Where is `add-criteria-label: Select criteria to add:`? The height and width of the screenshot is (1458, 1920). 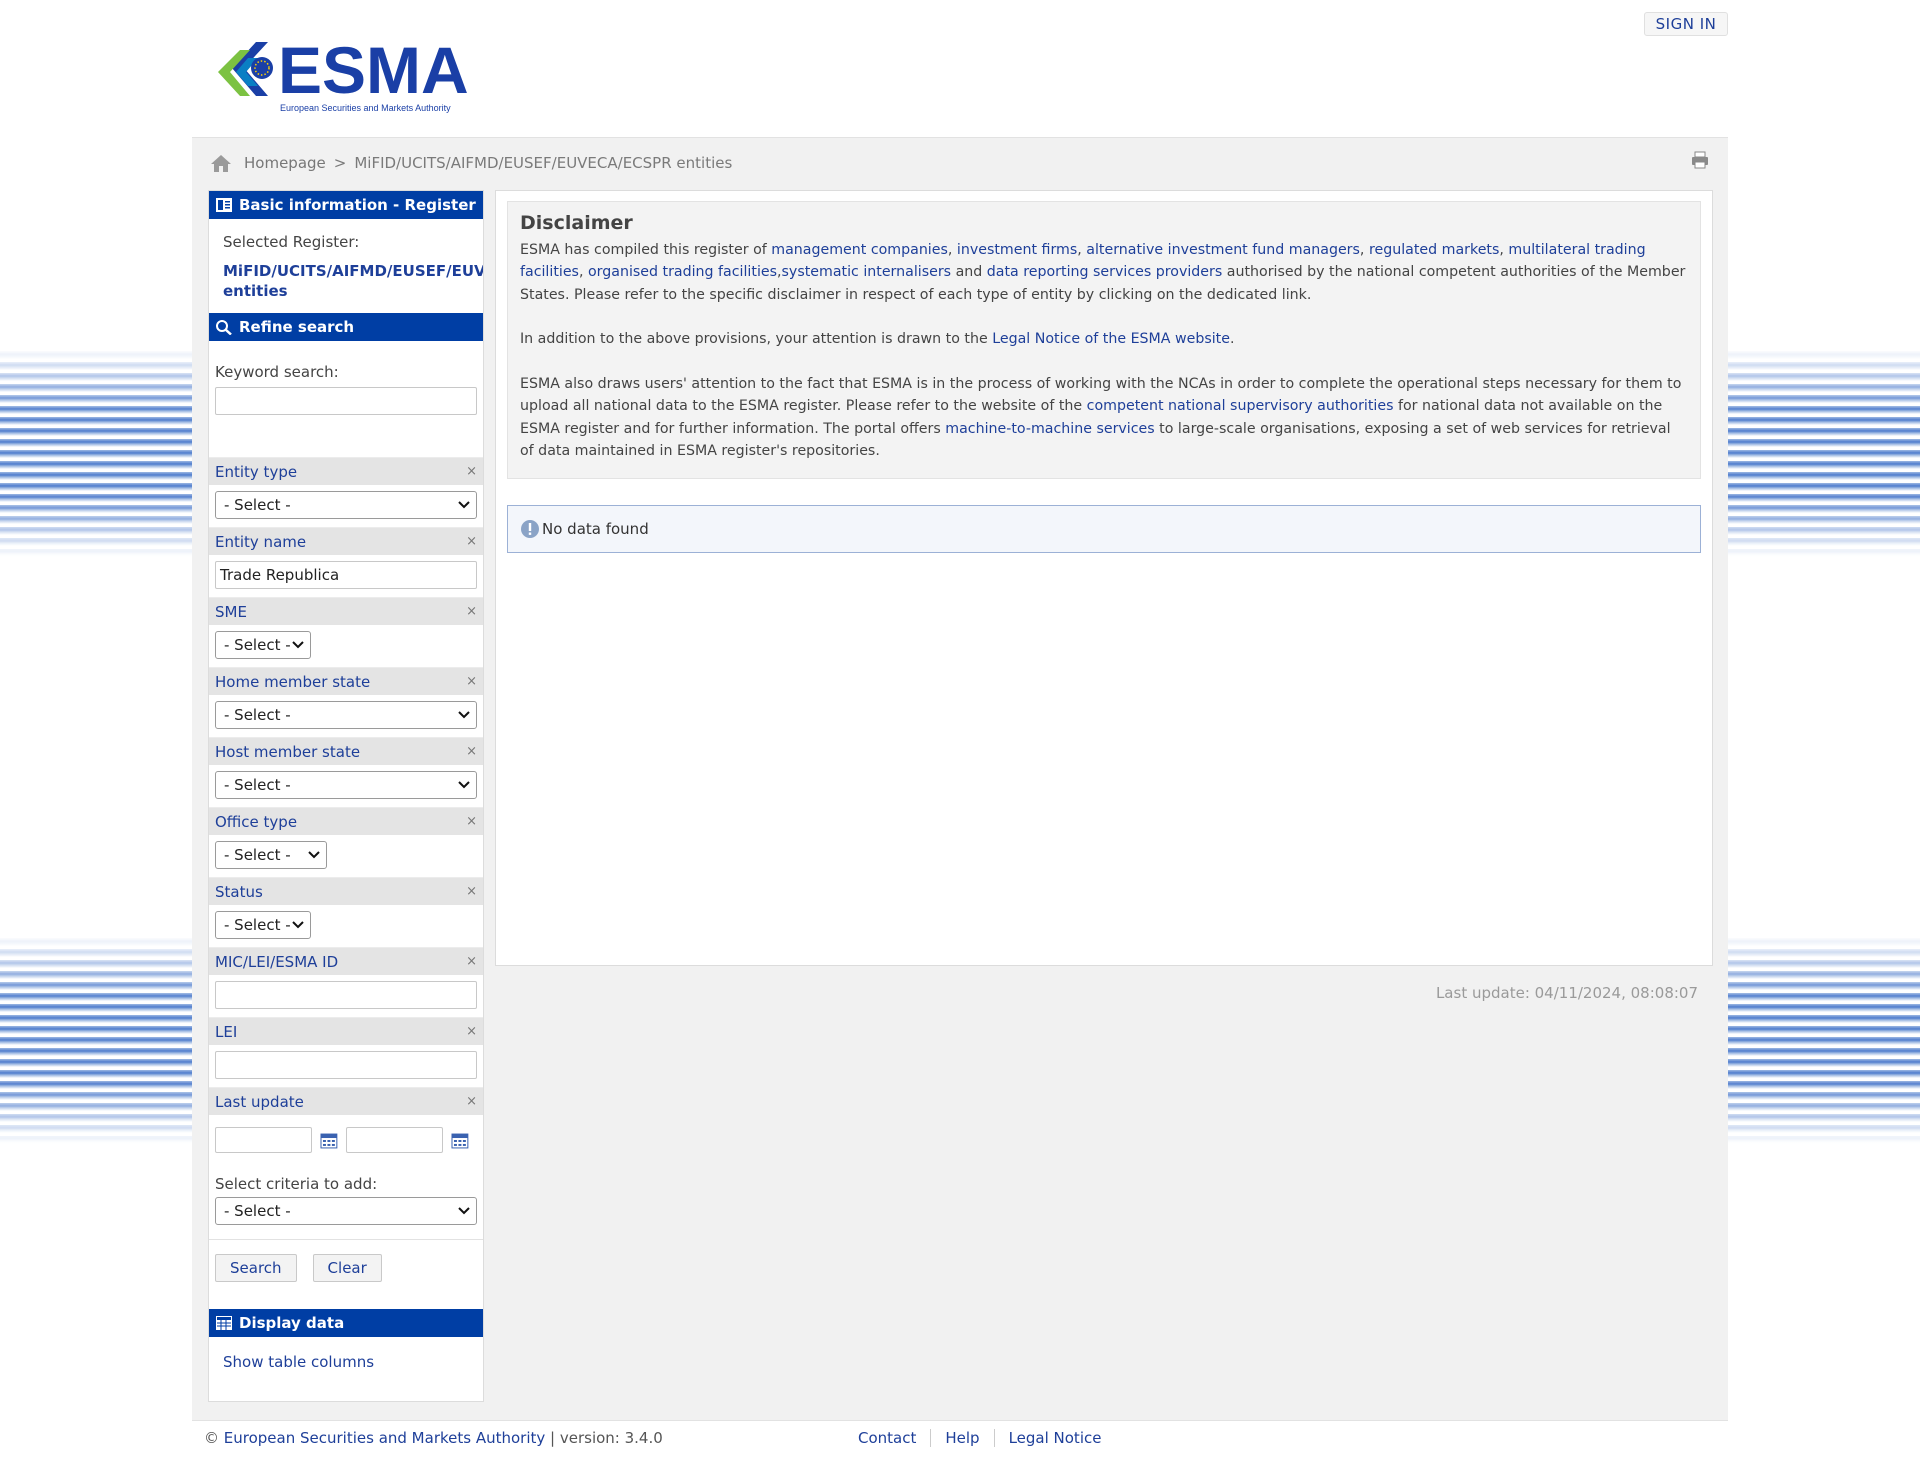
add-criteria-label: Select criteria to add: is located at coordinates (296, 1184).